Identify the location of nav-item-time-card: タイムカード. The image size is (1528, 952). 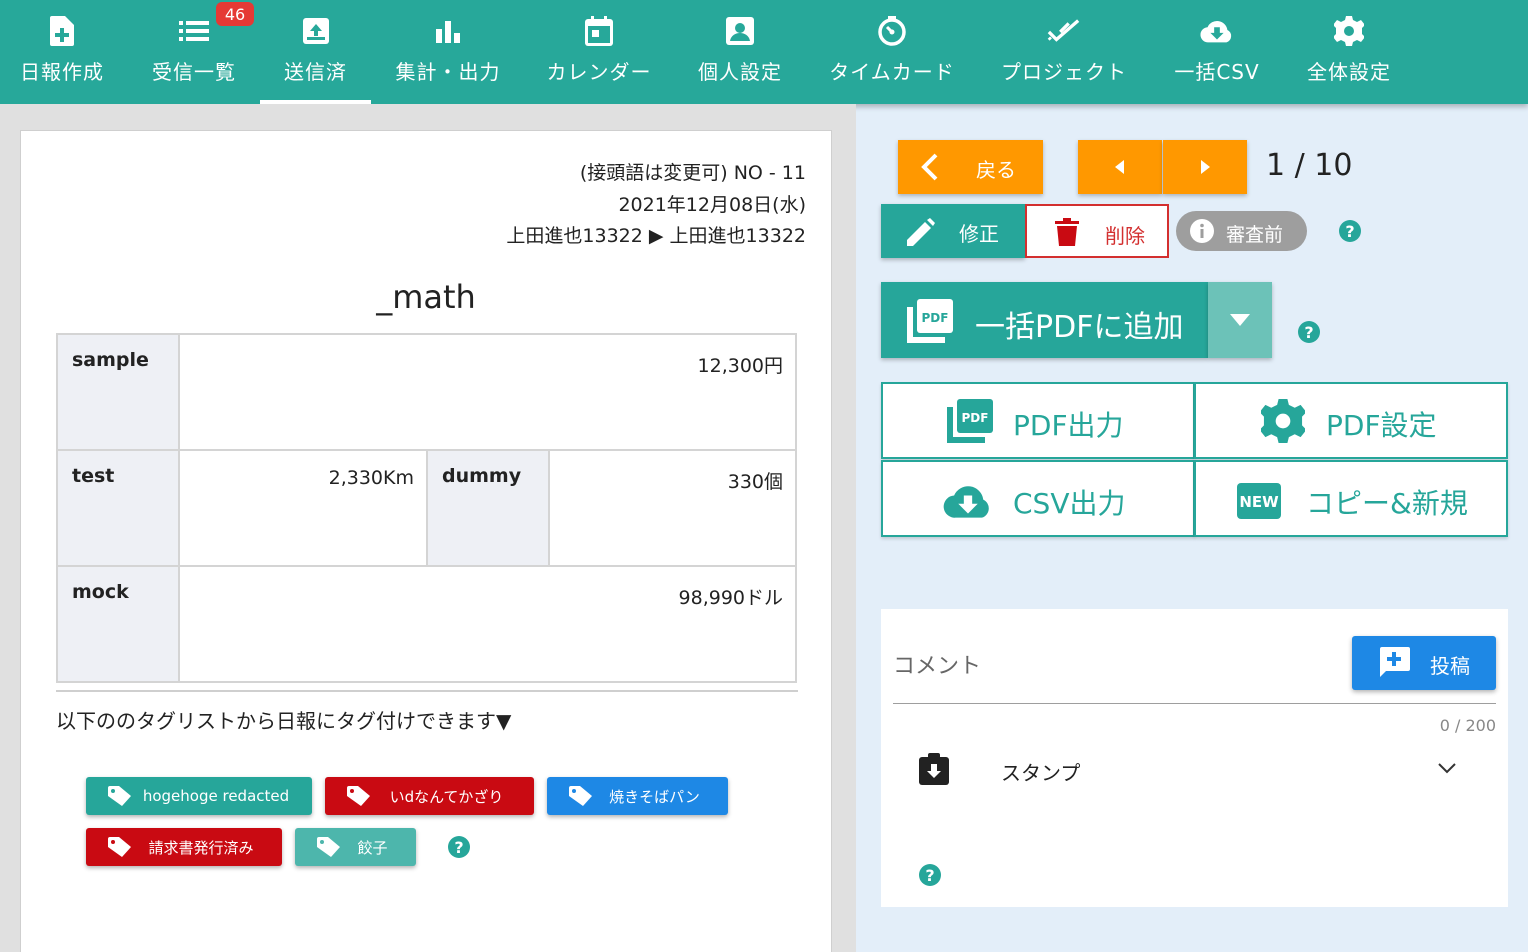
(892, 52).